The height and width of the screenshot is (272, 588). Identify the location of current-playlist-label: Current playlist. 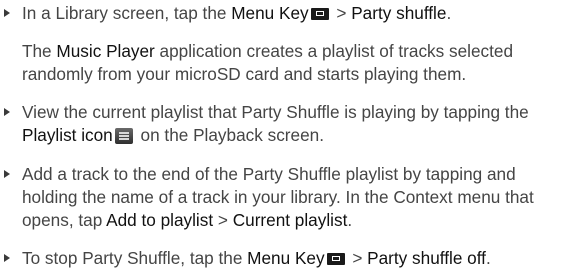
(290, 220).